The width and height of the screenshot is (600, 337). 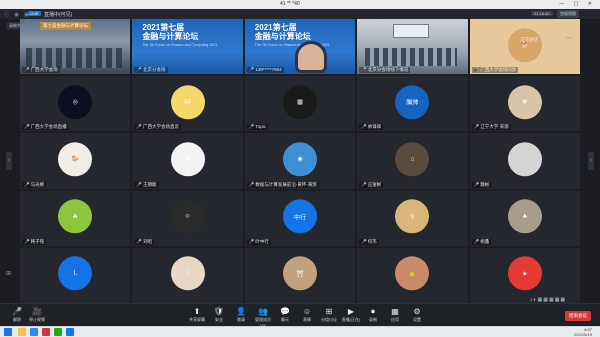 What do you see at coordinates (411, 57) in the screenshot?
I see `room-audience` at bounding box center [411, 57].